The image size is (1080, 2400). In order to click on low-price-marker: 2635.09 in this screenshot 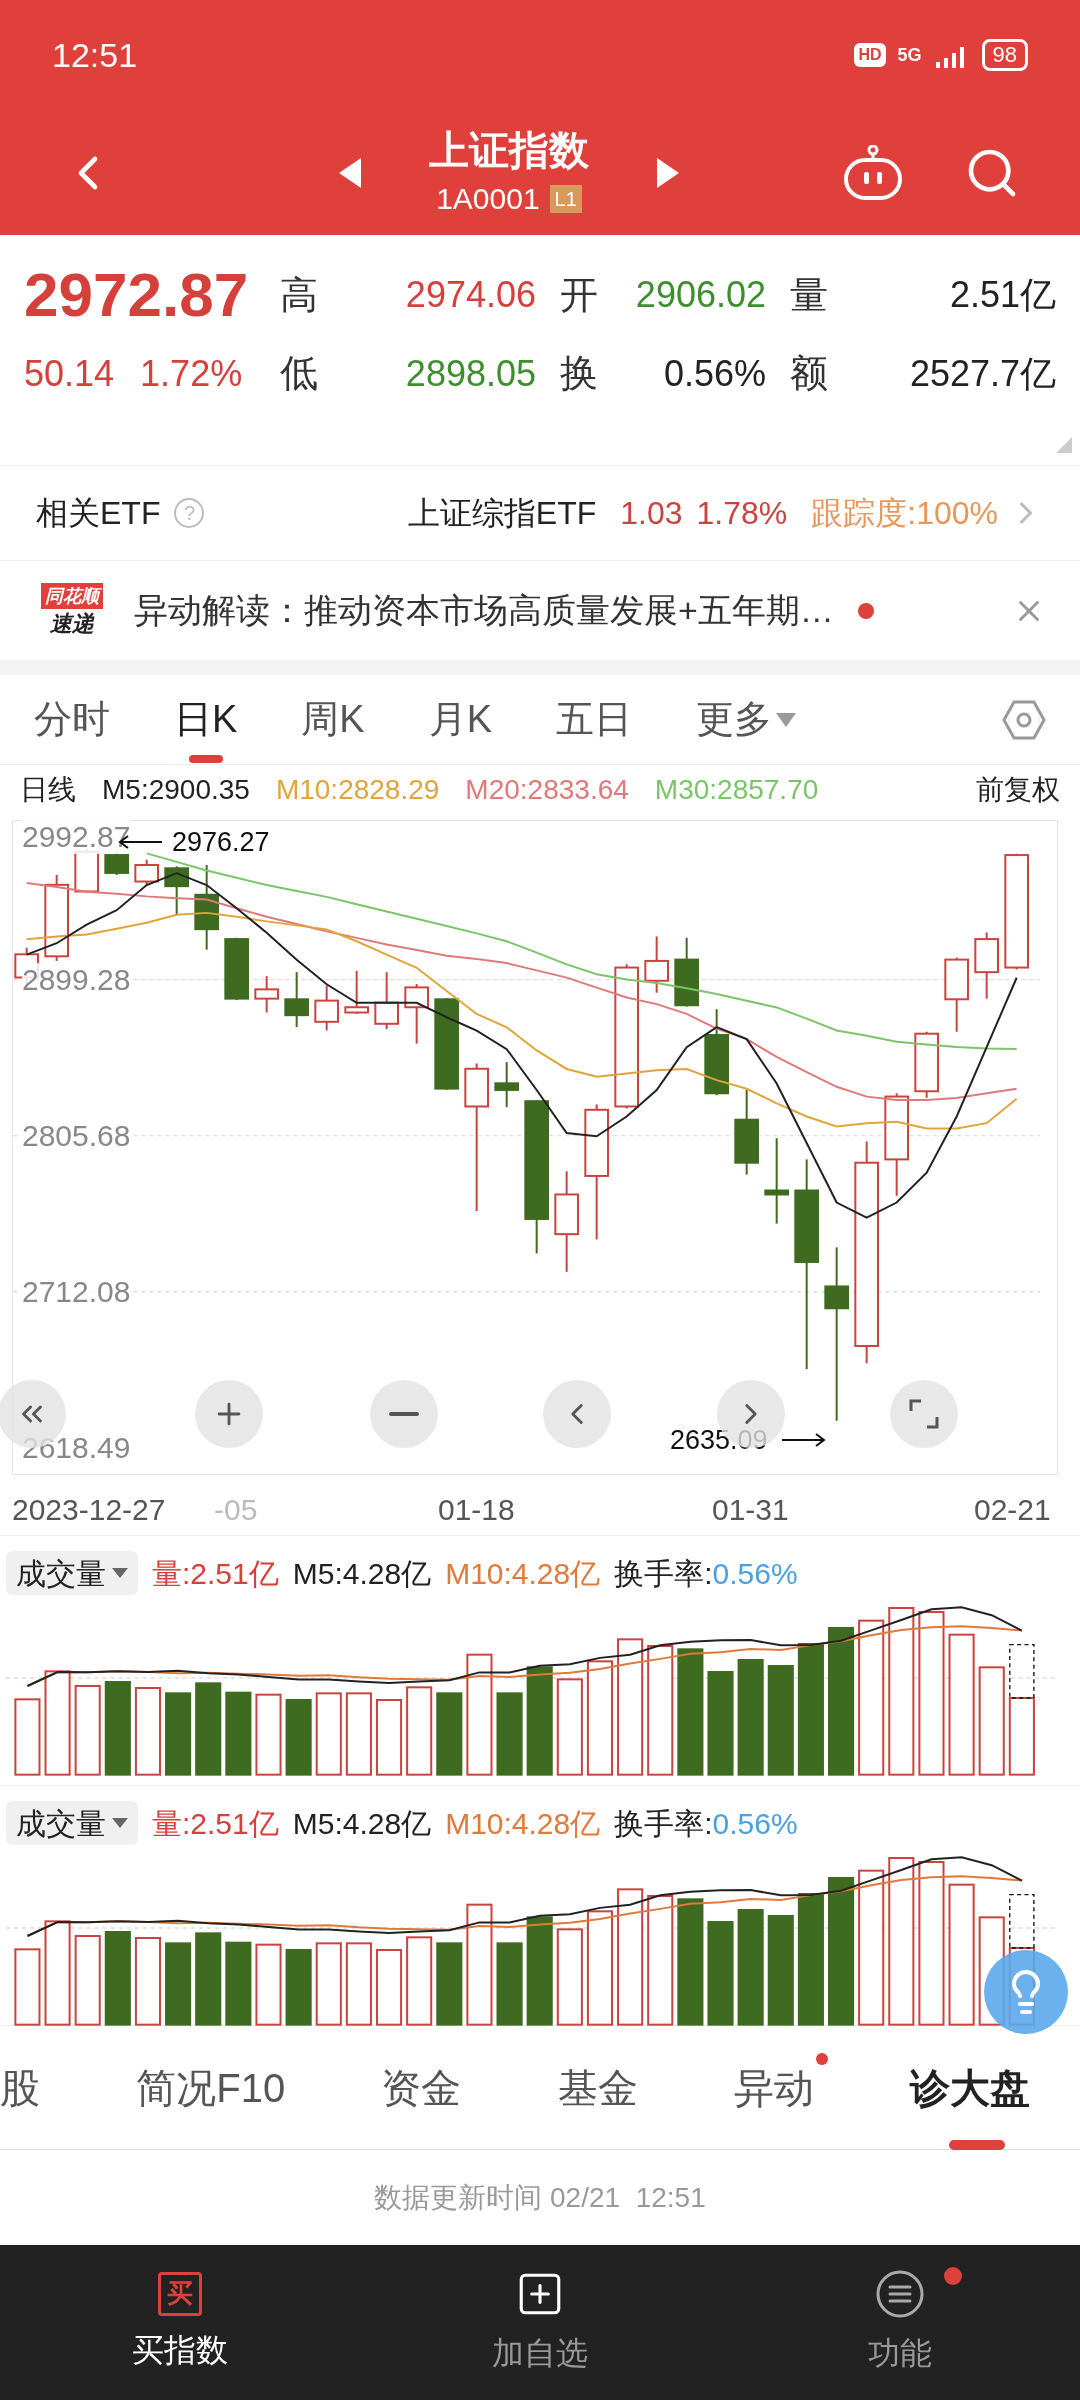, I will do `click(719, 1440)`.